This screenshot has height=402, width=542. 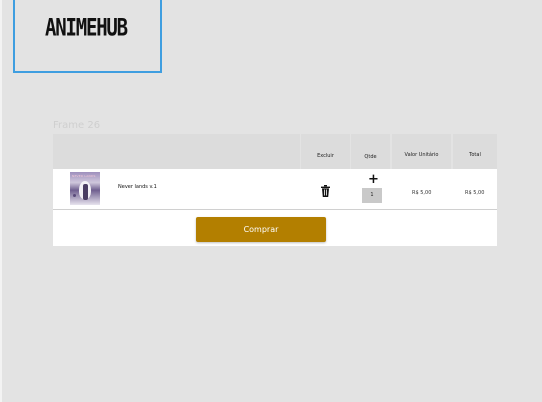 I want to click on header-valor-unitario: Valor Unitário, so click(x=421, y=155).